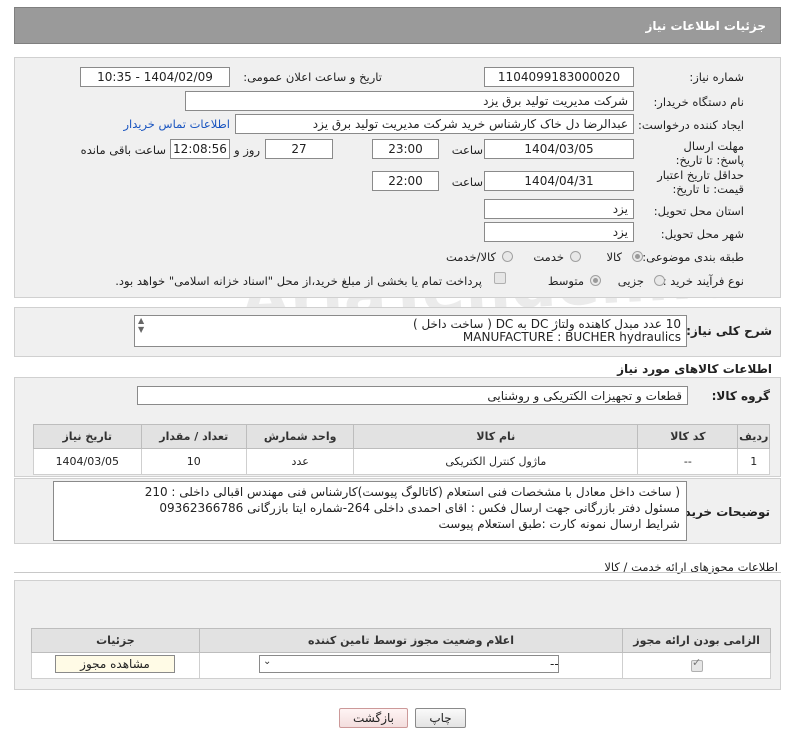  Describe the element at coordinates (312, 77) in the screenshot. I see `announce-label: تاریخ و ساعت اعلان عمومی:` at that location.